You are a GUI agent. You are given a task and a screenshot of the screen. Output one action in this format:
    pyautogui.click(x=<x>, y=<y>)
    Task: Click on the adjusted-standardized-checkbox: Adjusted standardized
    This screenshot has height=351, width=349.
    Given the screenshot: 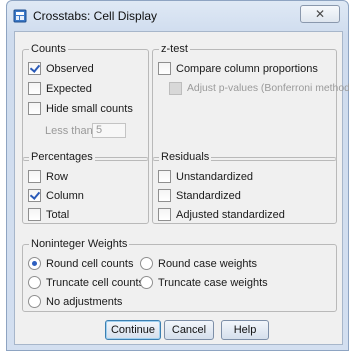 What is the action you would take?
    pyautogui.click(x=221, y=214)
    